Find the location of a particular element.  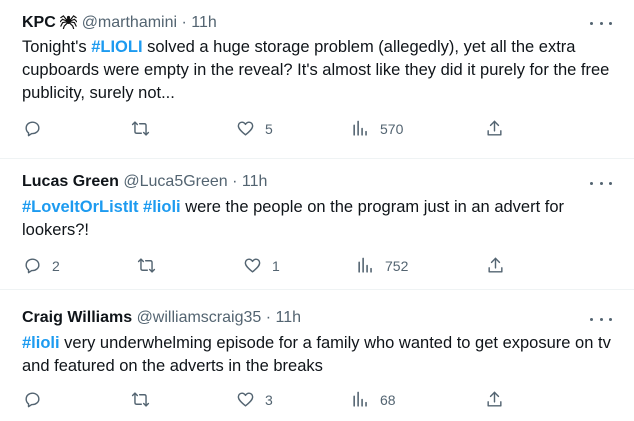

view-count: 570 is located at coordinates (392, 128).